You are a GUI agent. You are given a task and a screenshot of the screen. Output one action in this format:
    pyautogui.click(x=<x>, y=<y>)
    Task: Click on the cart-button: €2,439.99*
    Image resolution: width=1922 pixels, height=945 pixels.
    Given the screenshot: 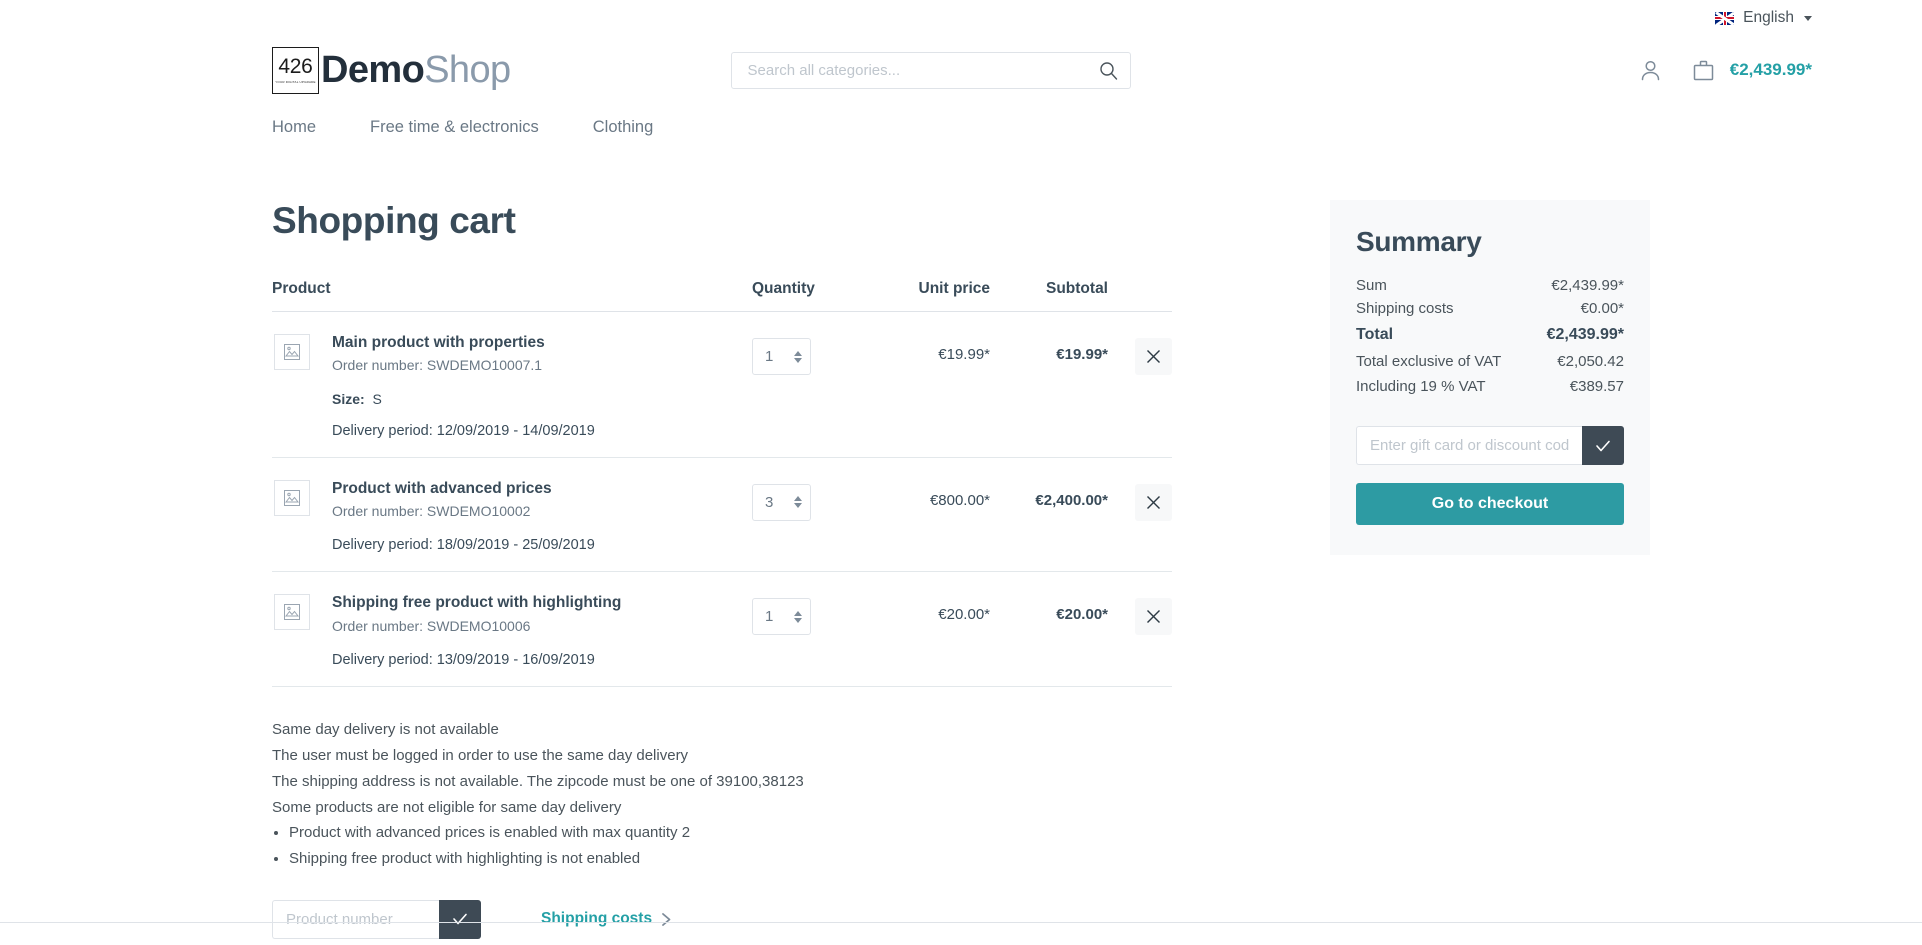 What is the action you would take?
    pyautogui.click(x=1751, y=70)
    